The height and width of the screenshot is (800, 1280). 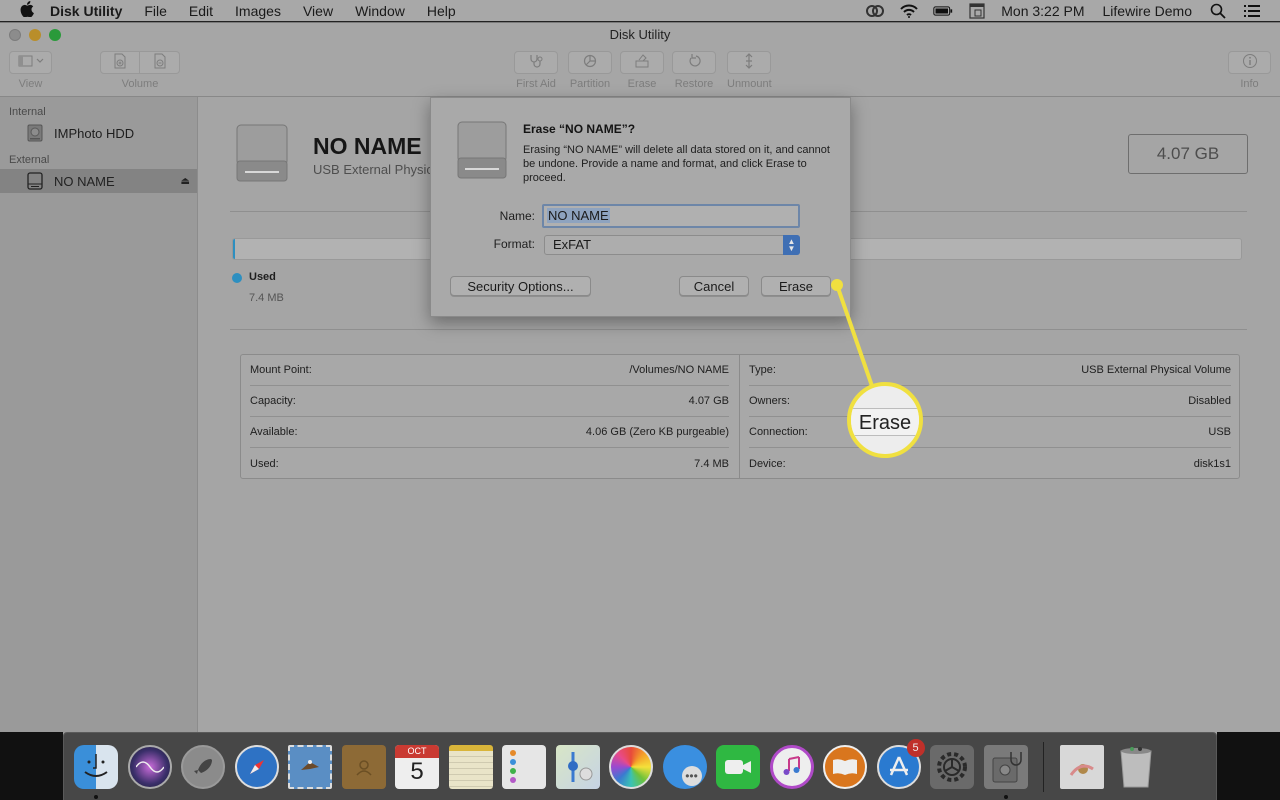 I want to click on facetime-icon, so click(x=738, y=766).